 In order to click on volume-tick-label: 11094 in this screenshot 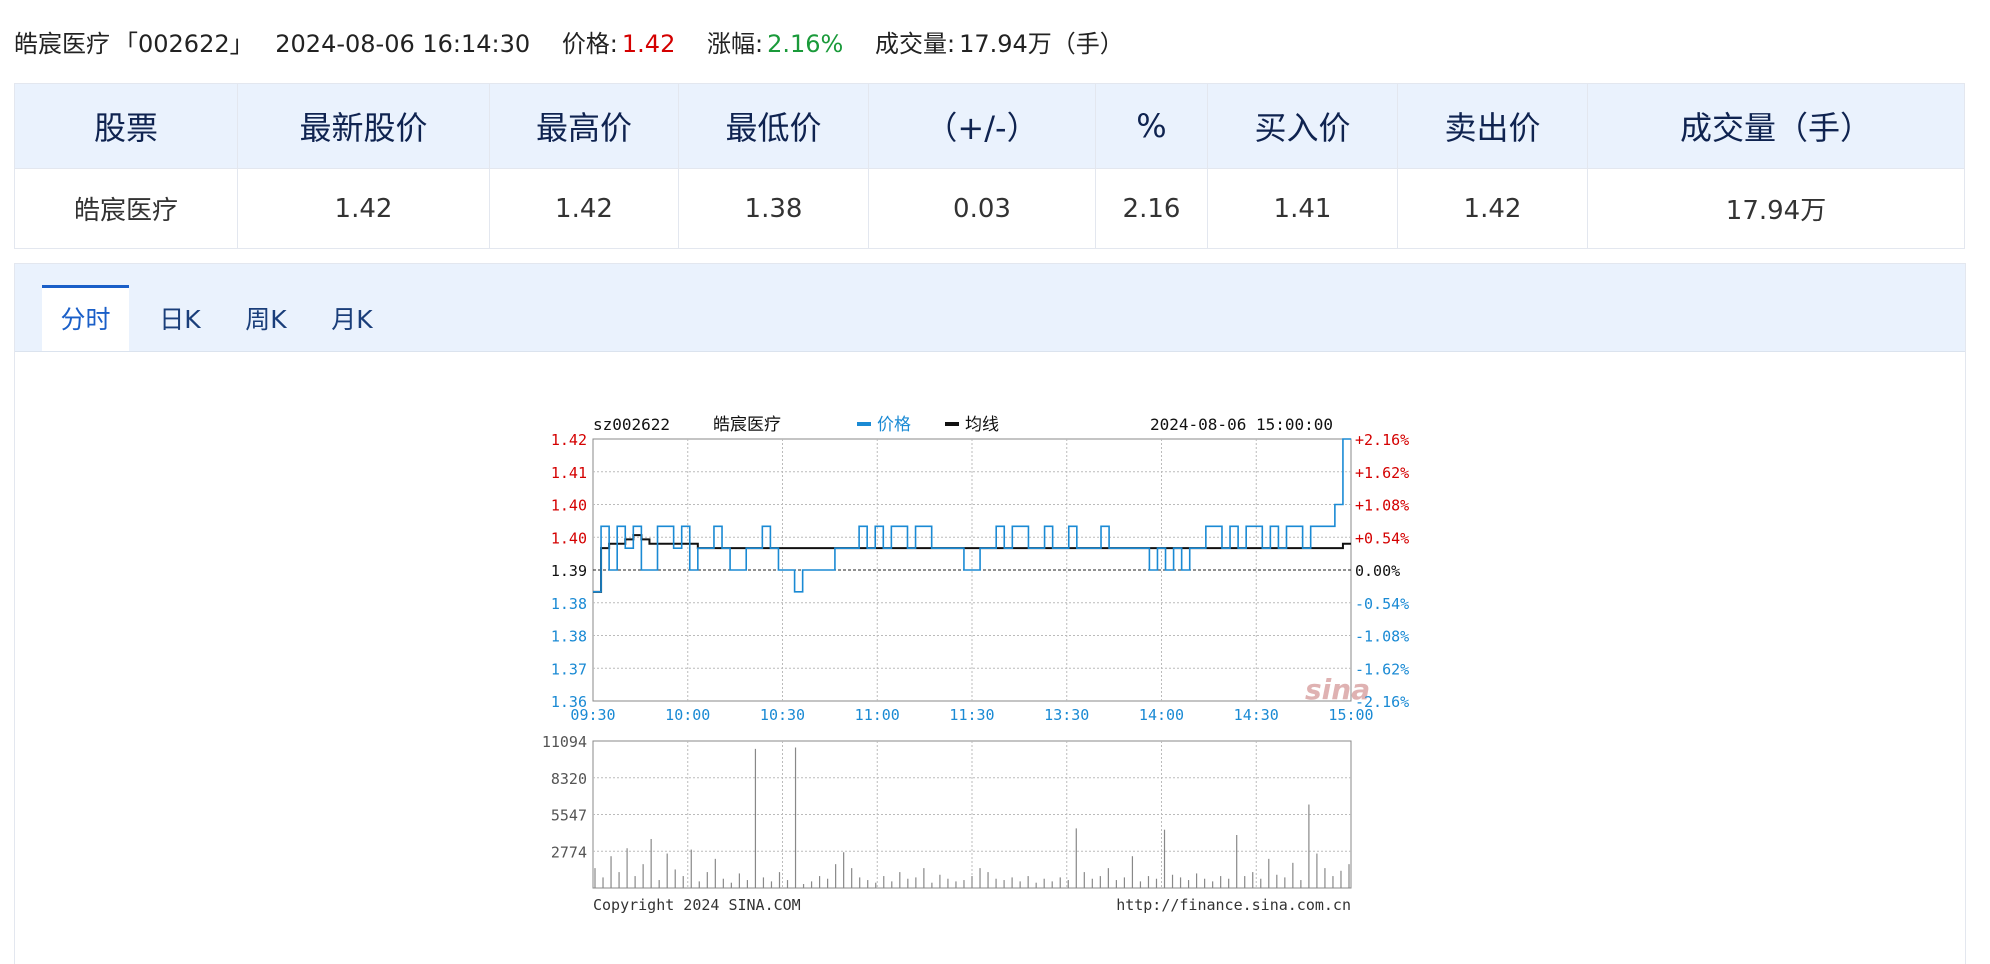, I will do `click(564, 742)`.